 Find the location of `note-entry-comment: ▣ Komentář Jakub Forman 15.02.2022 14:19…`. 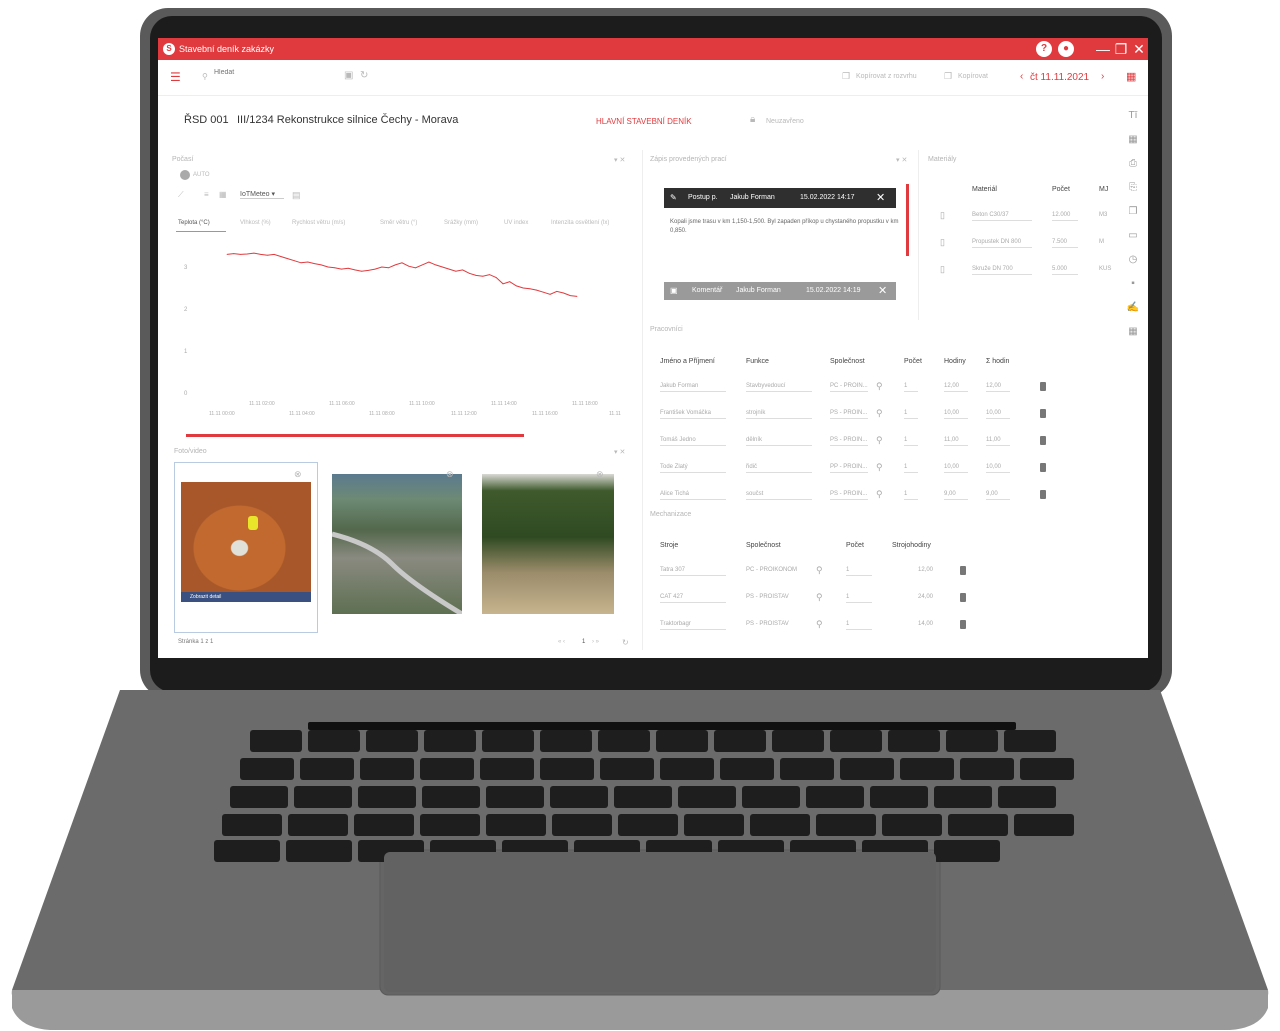

note-entry-comment: ▣ Komentář Jakub Forman 15.02.2022 14:19… is located at coordinates (780, 291).